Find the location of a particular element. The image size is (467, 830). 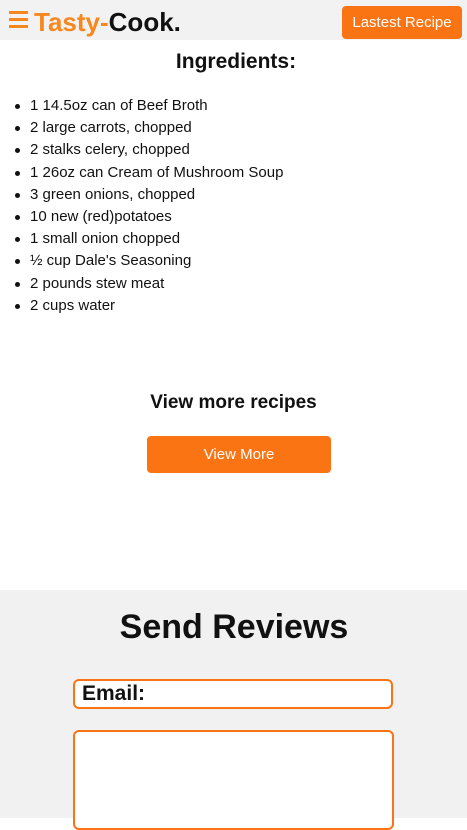

ingredient-item: 2 cups water is located at coordinates (148, 306).